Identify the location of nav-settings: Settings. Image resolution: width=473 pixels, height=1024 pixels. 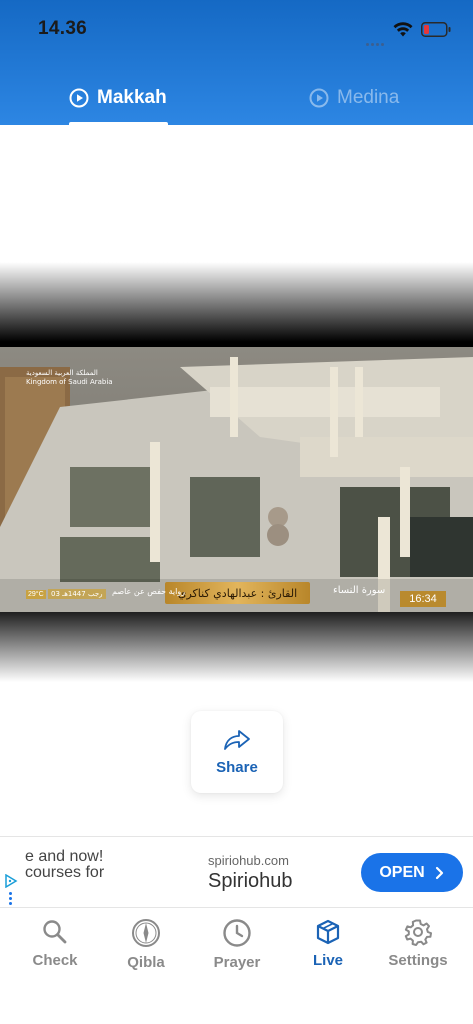
(418, 953).